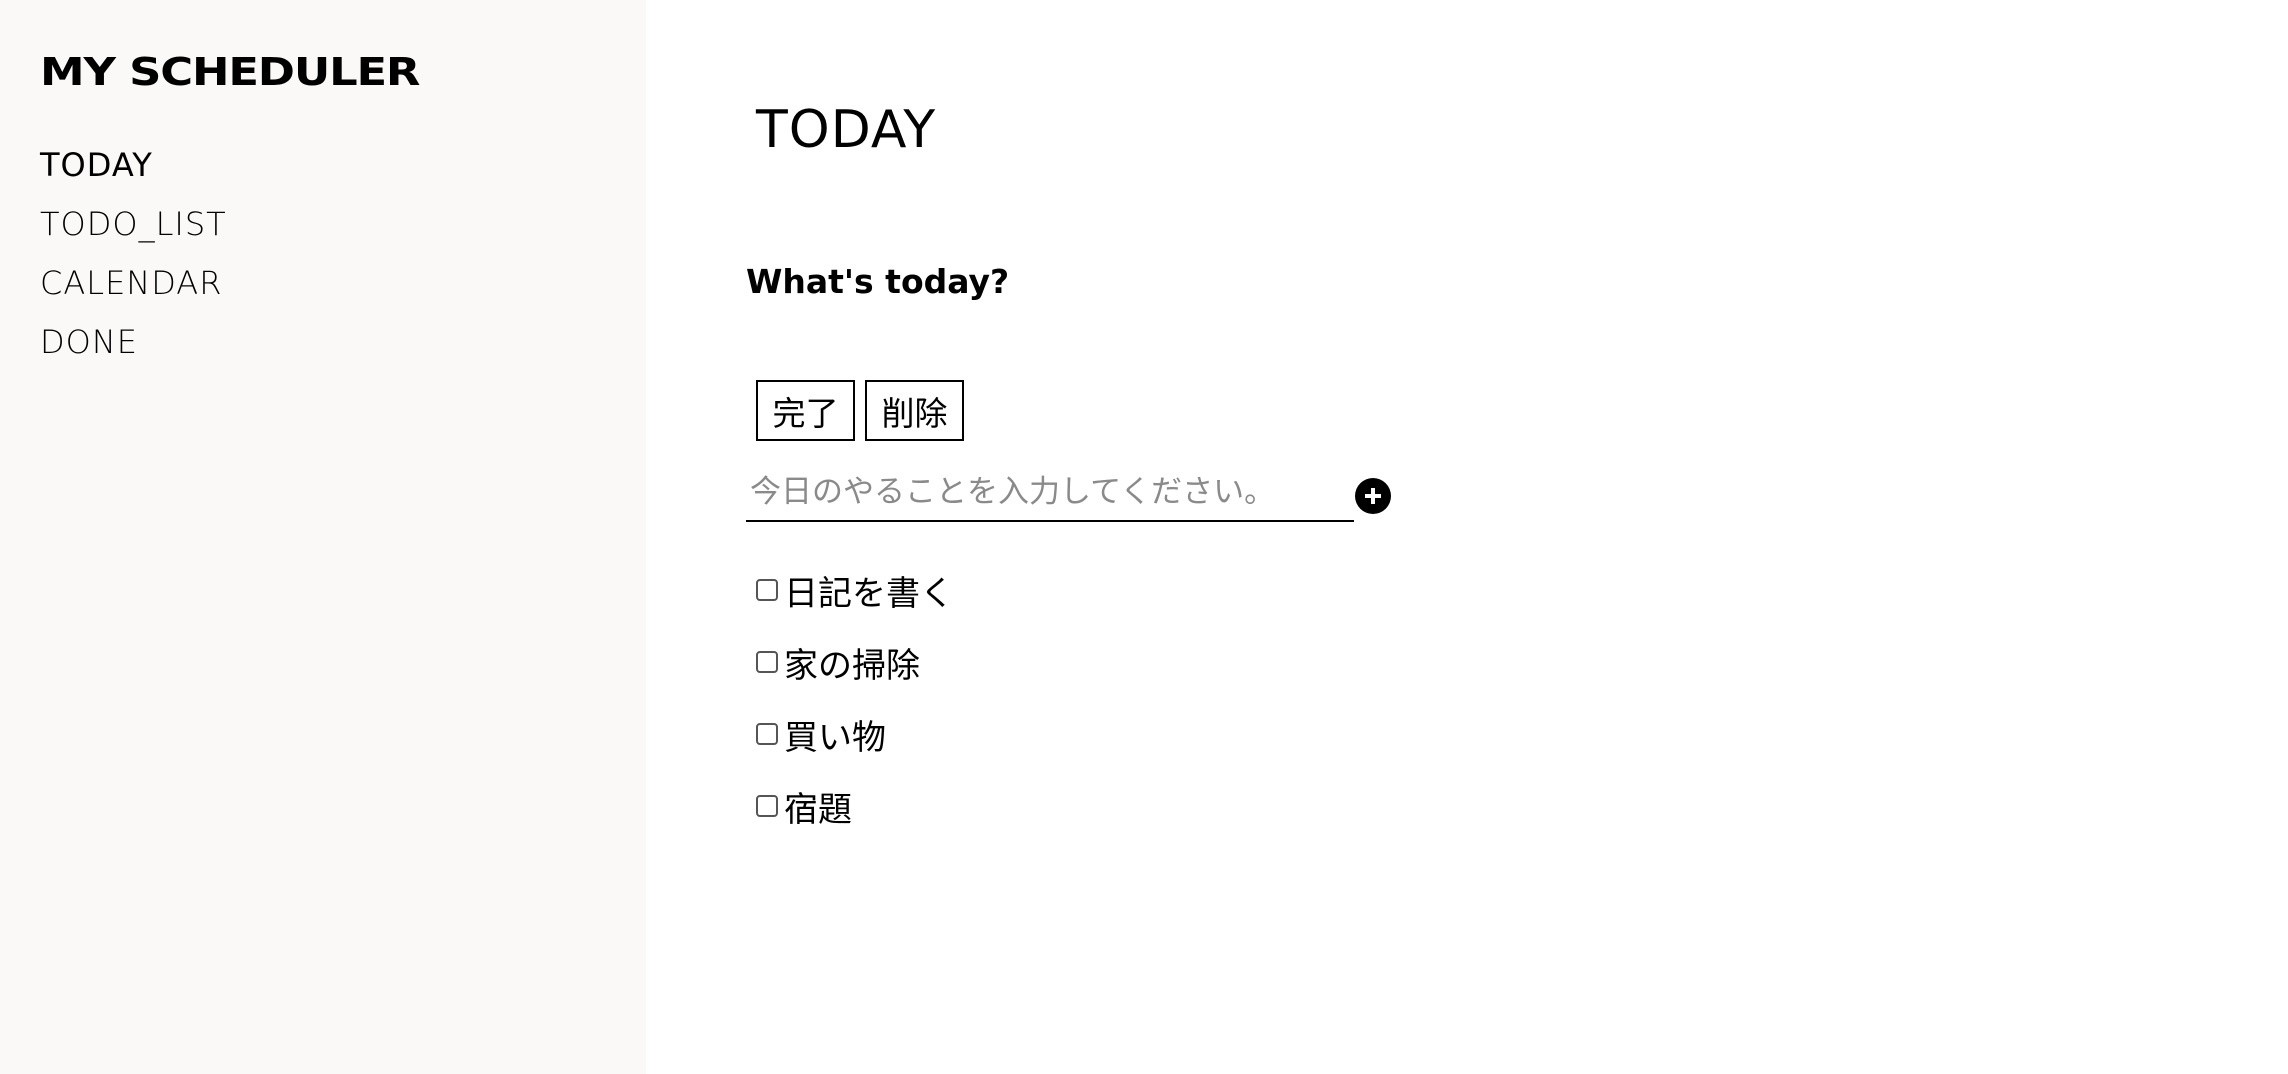 This screenshot has width=2288, height=1074. I want to click on plus-circle-icon, so click(1373, 496).